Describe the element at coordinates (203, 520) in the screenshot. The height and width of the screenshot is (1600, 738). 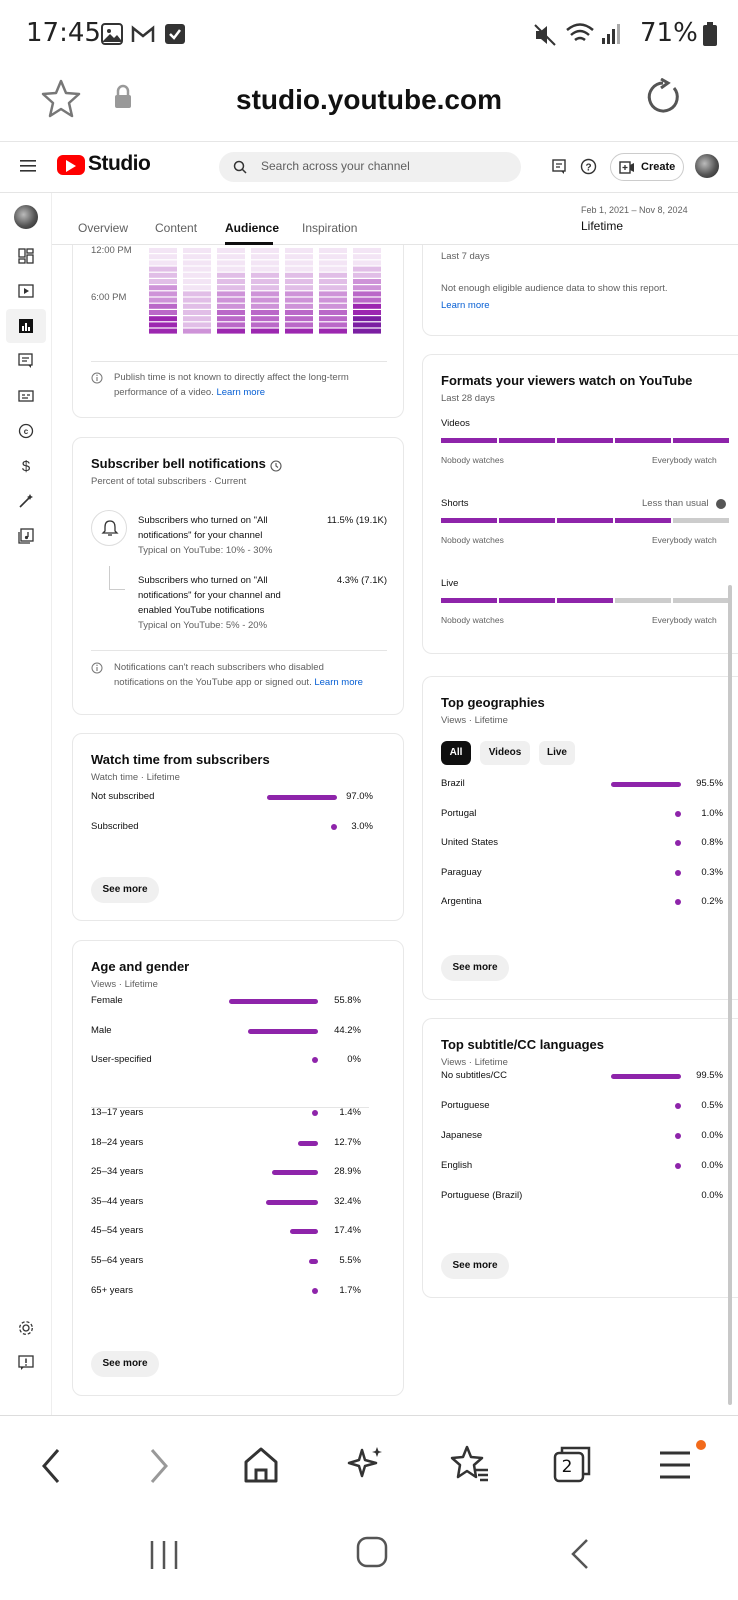
I see `bell-row1-line1: Subscribers who turned on "All` at that location.